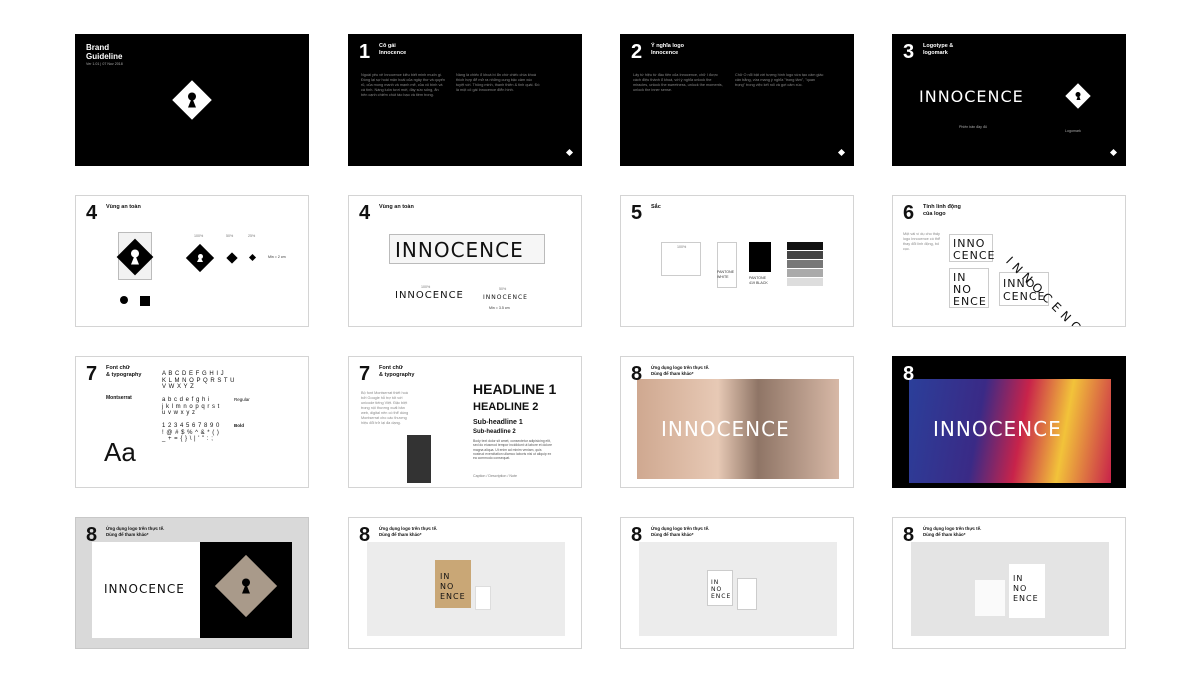  I want to click on weight-bold: Bold, so click(239, 425).